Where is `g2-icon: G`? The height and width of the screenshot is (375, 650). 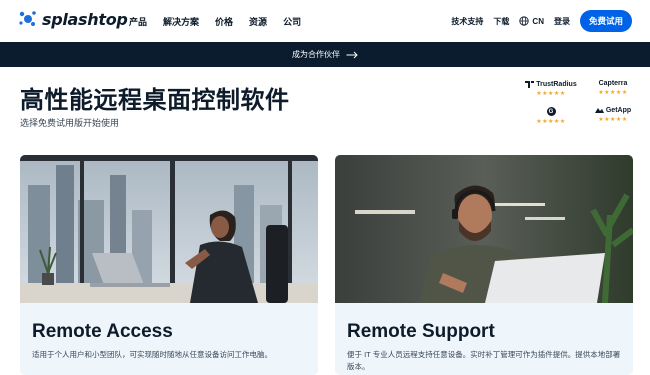 g2-icon: G is located at coordinates (551, 111).